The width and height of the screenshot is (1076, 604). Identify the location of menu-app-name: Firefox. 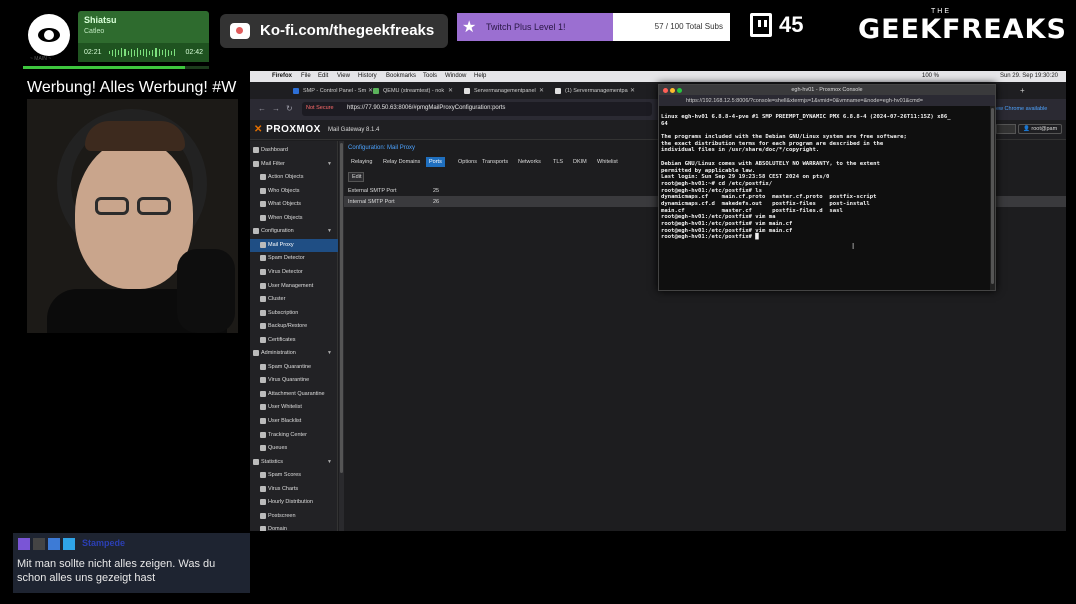
(282, 76).